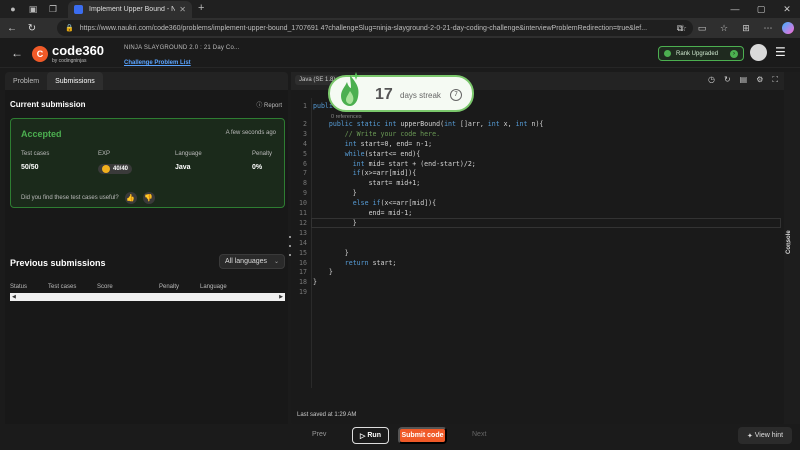 Image resolution: width=800 pixels, height=450 pixels. Describe the element at coordinates (175, 162) in the screenshot. I see `submission-stats: Test cases 50/50 EXP 40/40 Language Java` at that location.